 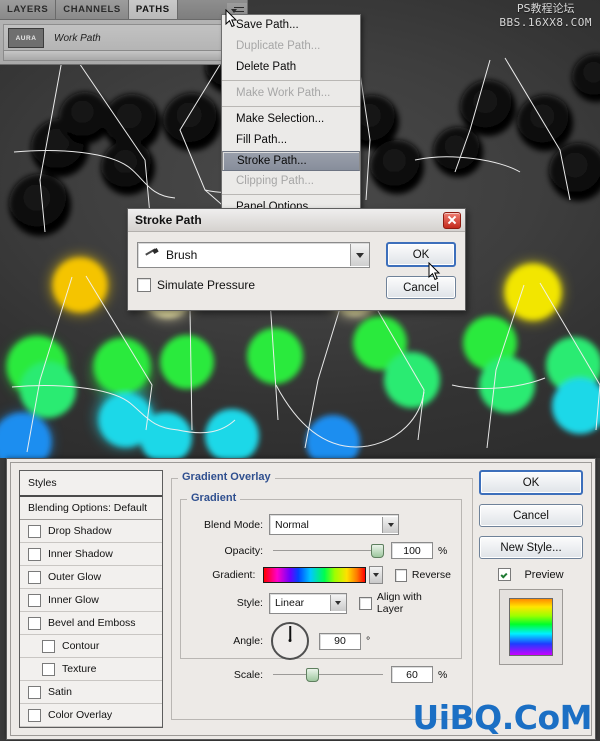 I want to click on checkbox-color-overlay, so click(x=34, y=715).